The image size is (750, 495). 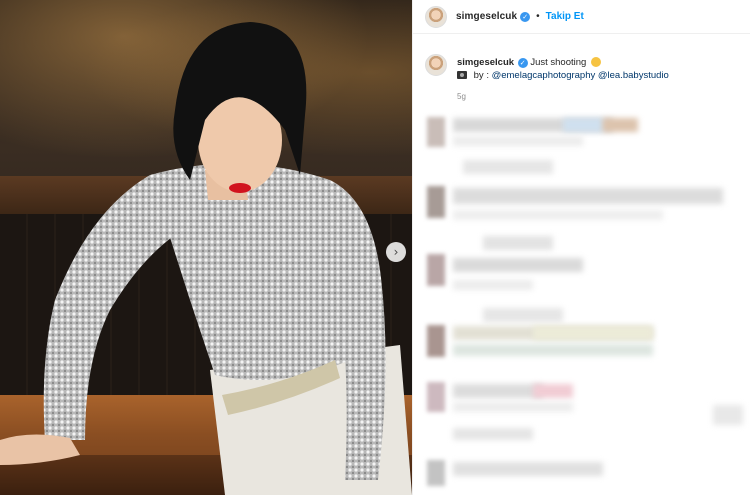 I want to click on next-photo-button: ›, so click(x=396, y=252).